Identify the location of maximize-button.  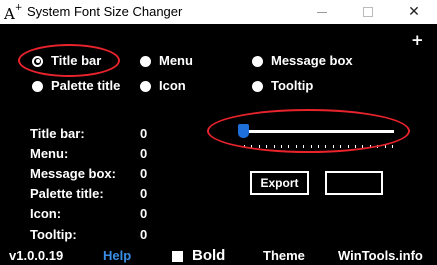
(368, 12).